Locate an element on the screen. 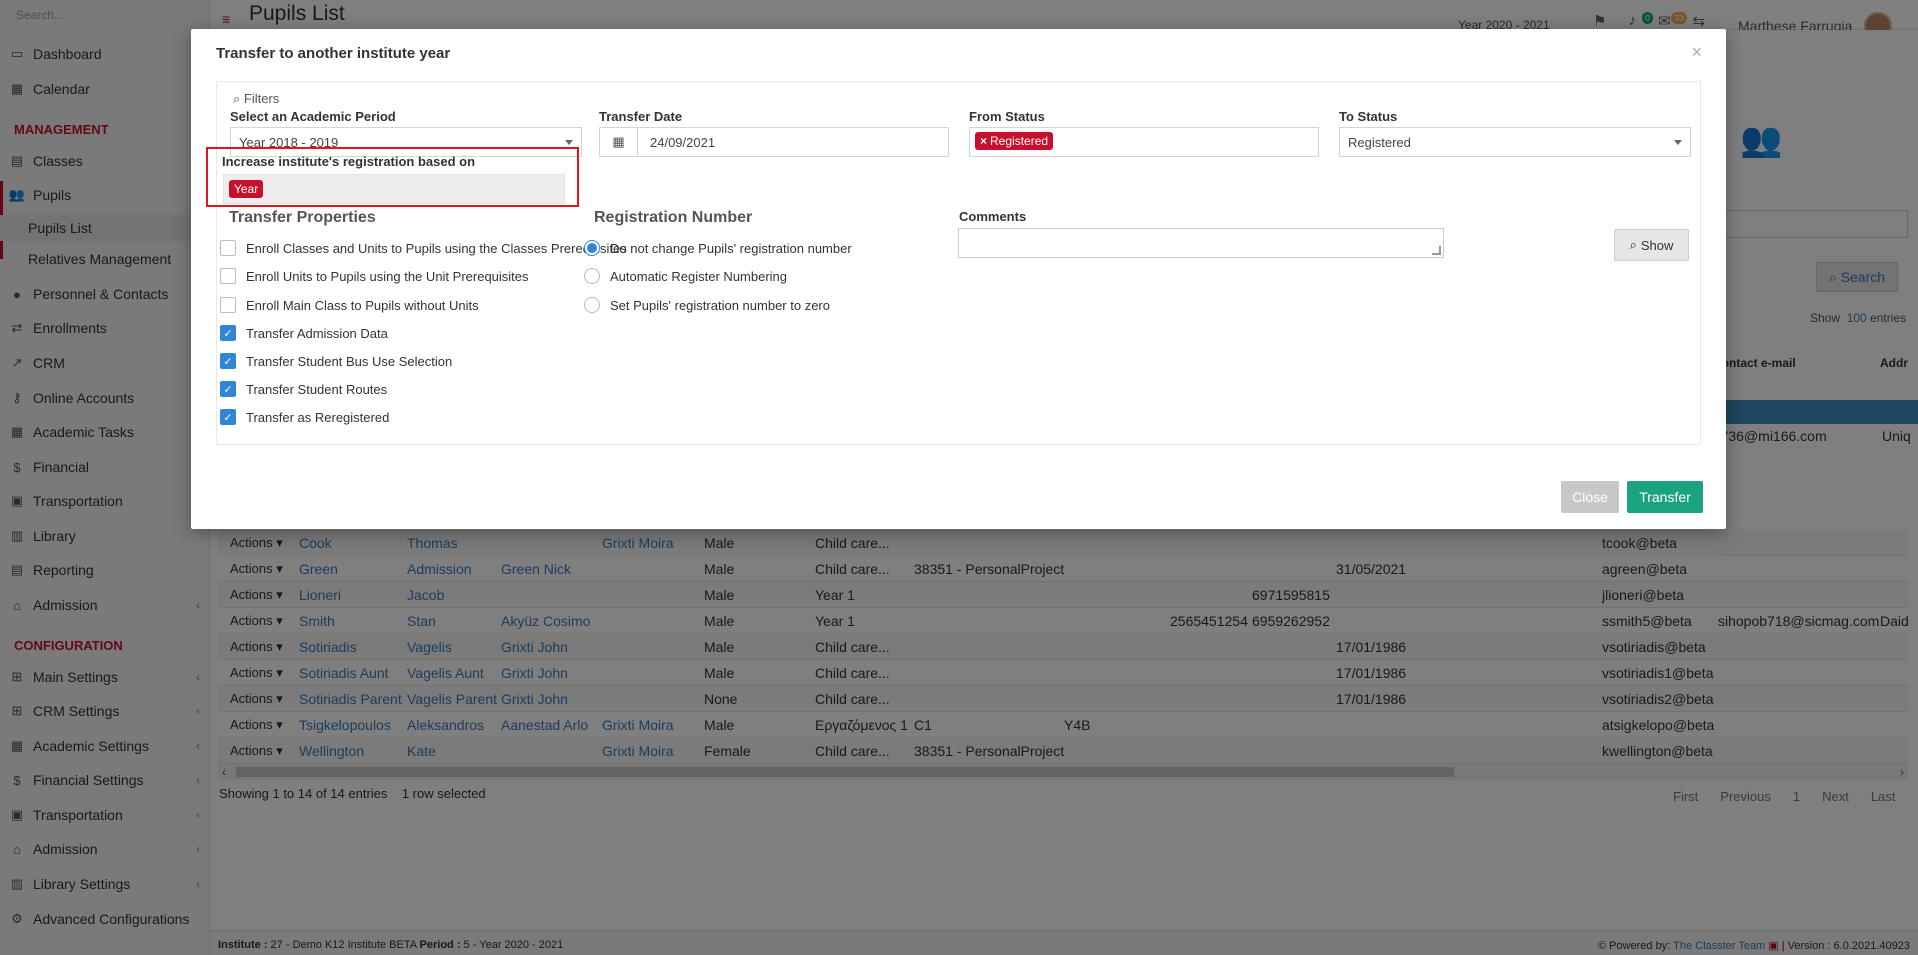  from-status-label: From Status is located at coordinates (1007, 116).